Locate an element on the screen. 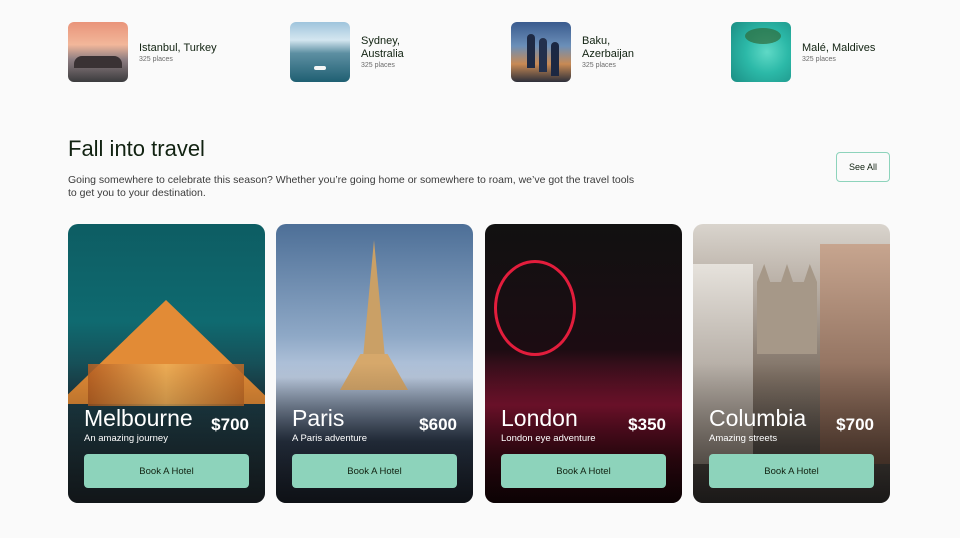  cathedral-illustration is located at coordinates (787, 309).